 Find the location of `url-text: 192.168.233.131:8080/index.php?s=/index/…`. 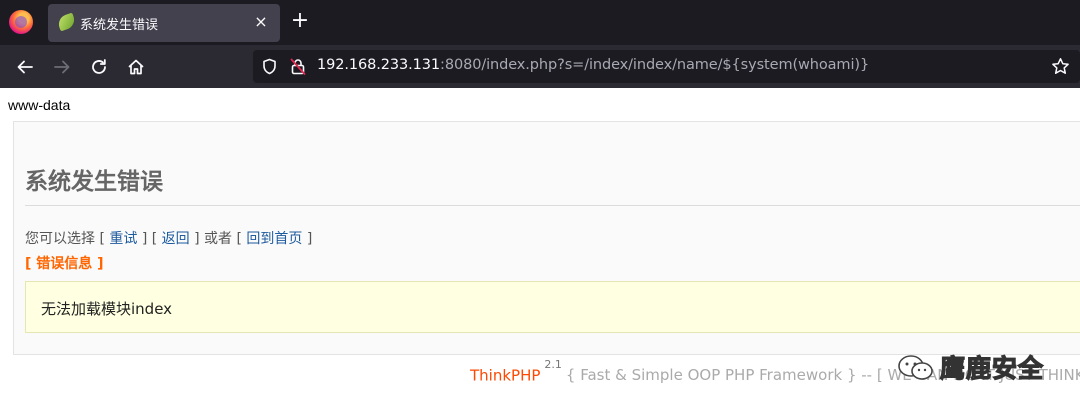

url-text: 192.168.233.131:8080/index.php?s=/index/… is located at coordinates (593, 65).